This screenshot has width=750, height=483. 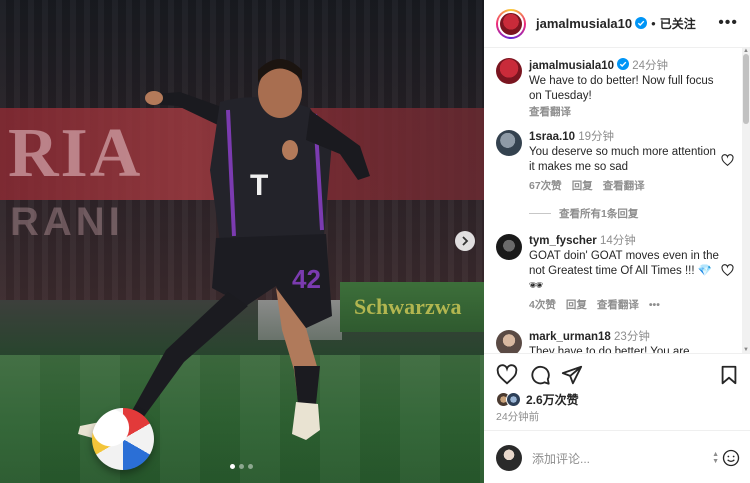 What do you see at coordinates (731, 458) in the screenshot?
I see `emoji-icon` at bounding box center [731, 458].